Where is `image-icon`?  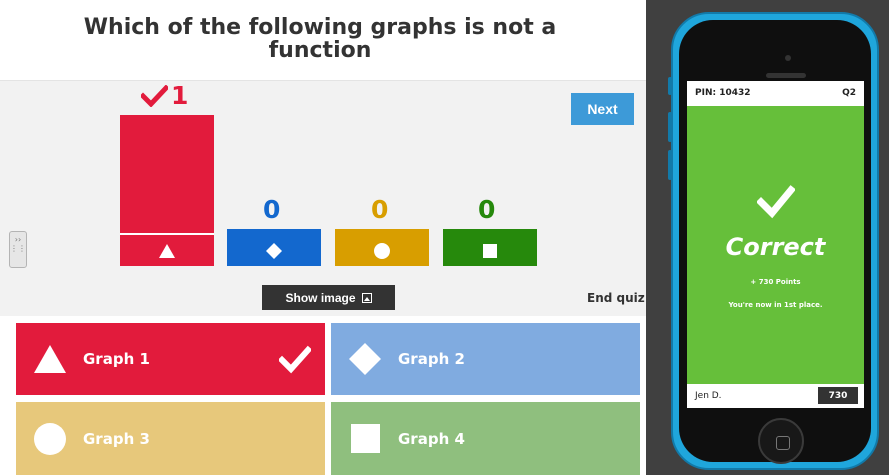 image-icon is located at coordinates (366, 297).